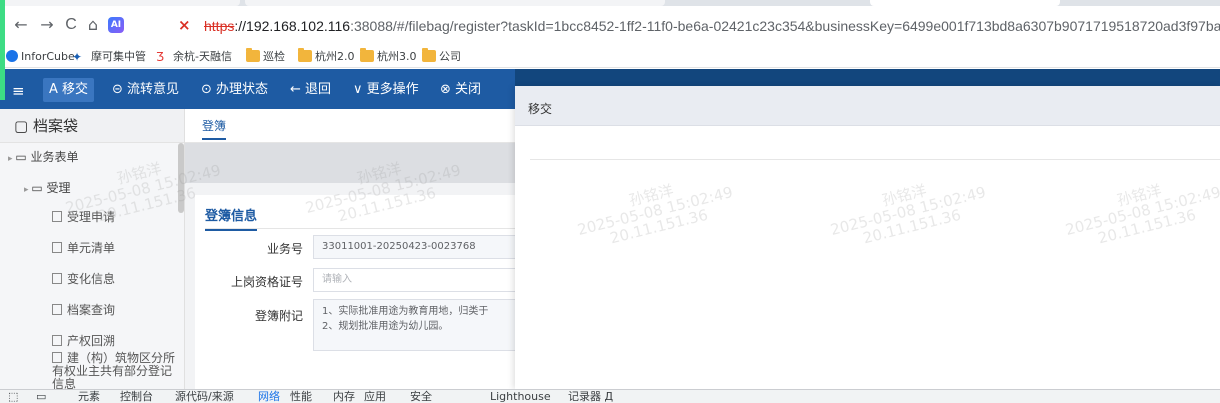  I want to click on business-number-label: 业务号, so click(284, 249).